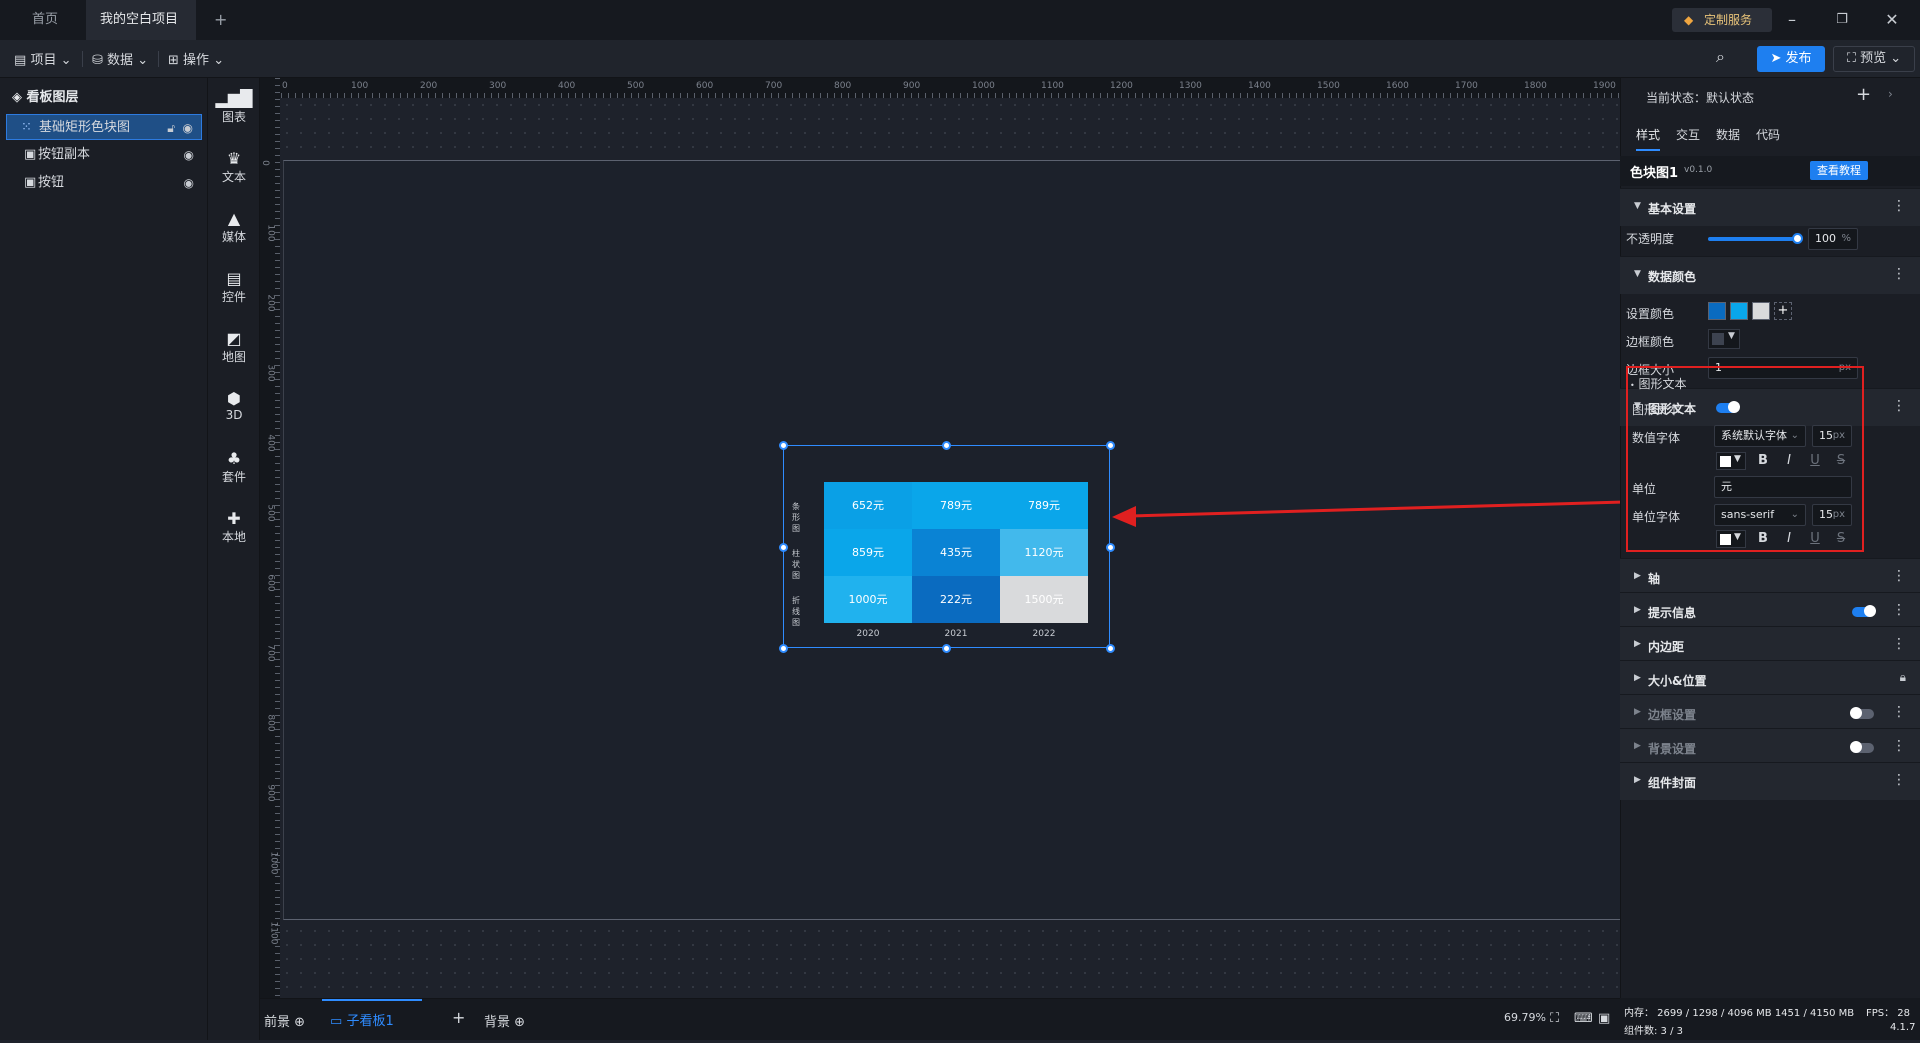  I want to click on heatmap-cell: 859元, so click(868, 552).